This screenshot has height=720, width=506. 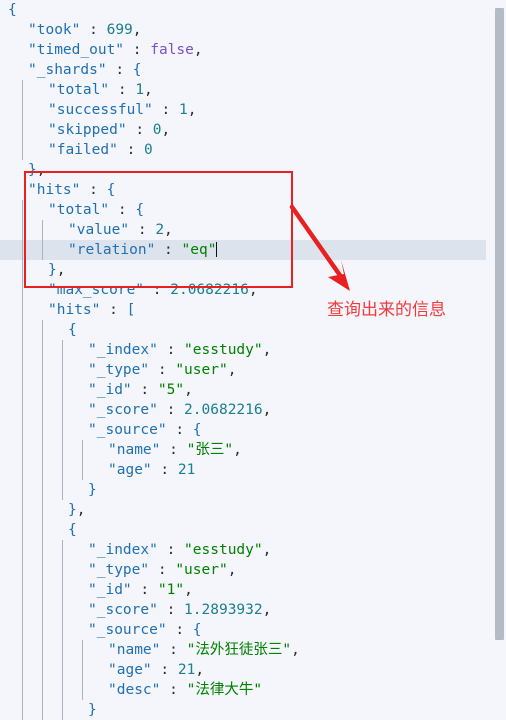 What do you see at coordinates (243, 450) in the screenshot?
I see `code-line: "name" : "张三",` at bounding box center [243, 450].